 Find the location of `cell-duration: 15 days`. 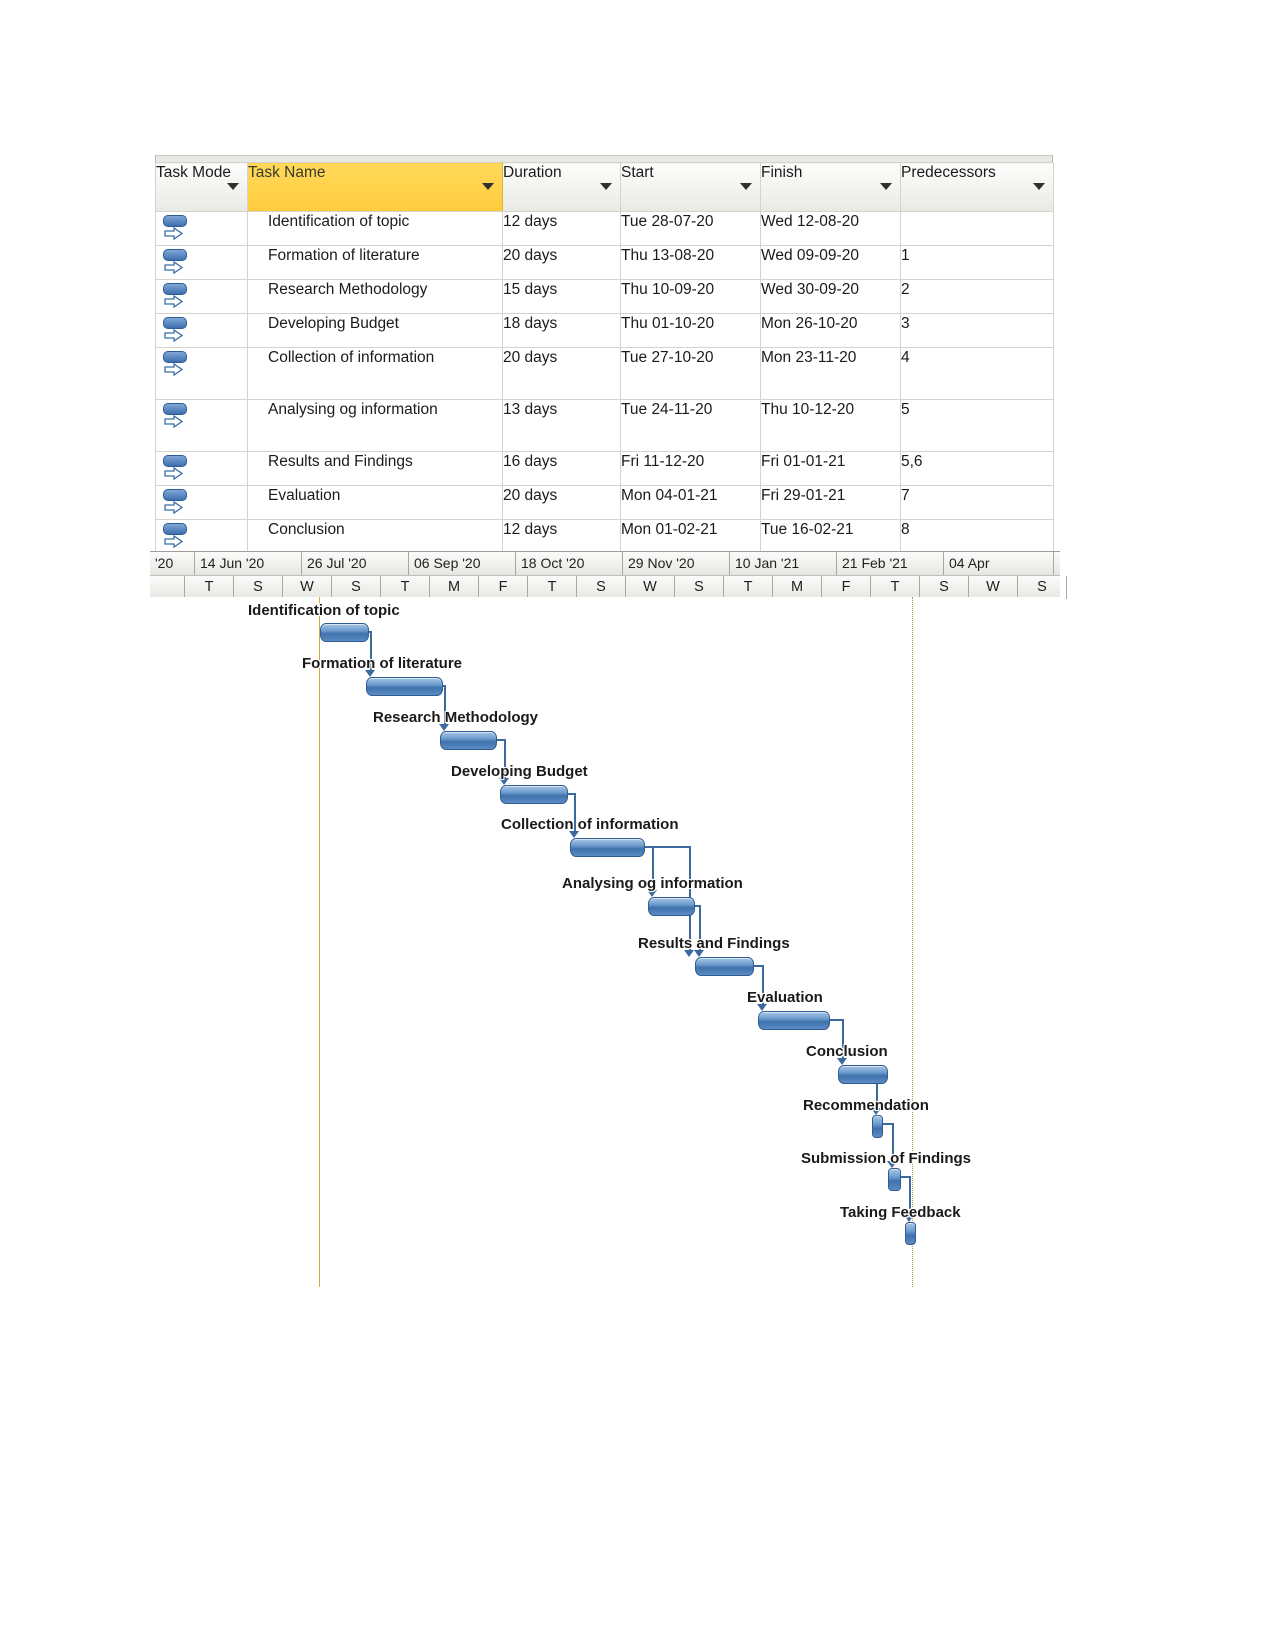

cell-duration: 15 days is located at coordinates (561, 296).